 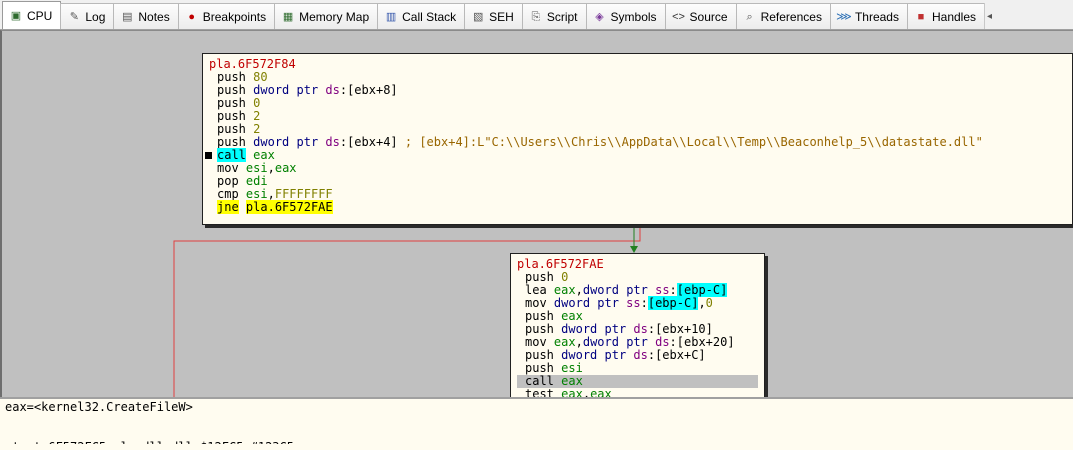 I want to click on tab-cpu: ▣ CPU, so click(x=32, y=15).